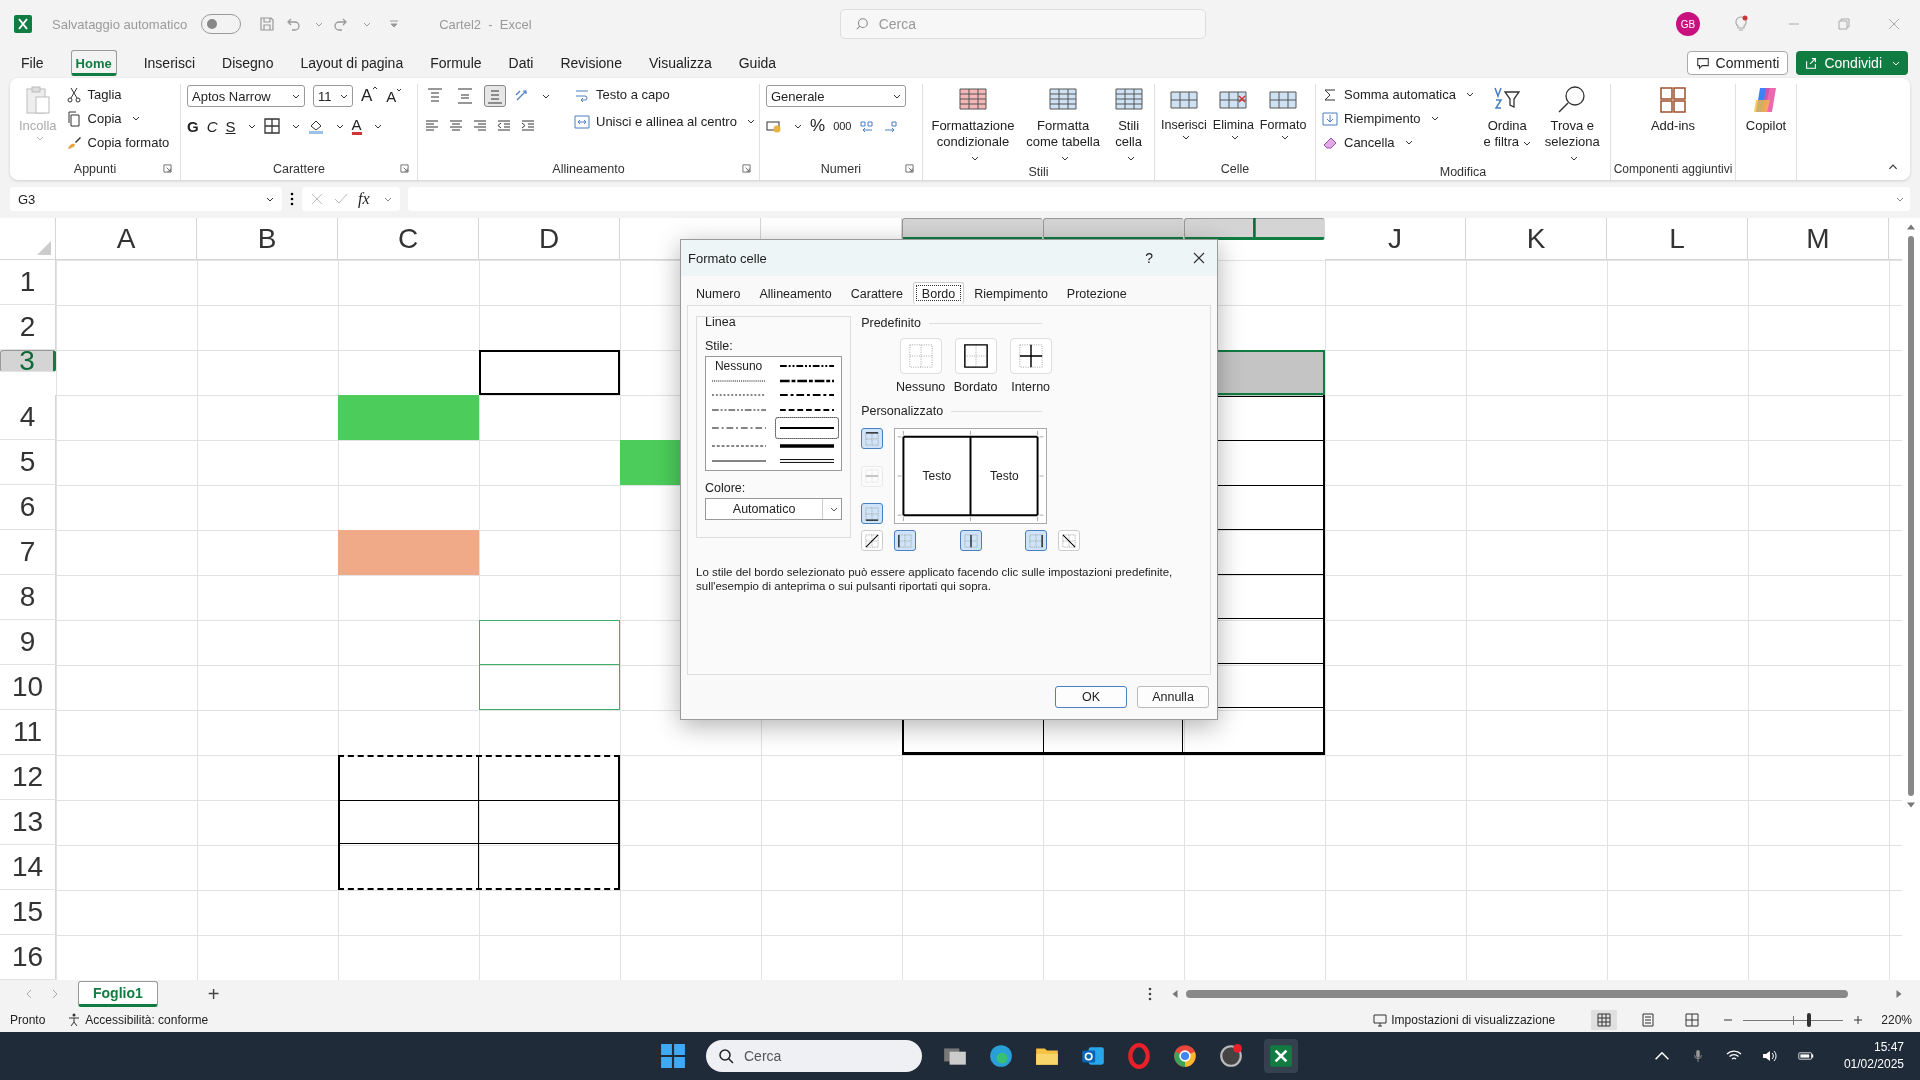 This screenshot has height=1080, width=1920. What do you see at coordinates (1001, 1056) in the screenshot?
I see `browser-icon` at bounding box center [1001, 1056].